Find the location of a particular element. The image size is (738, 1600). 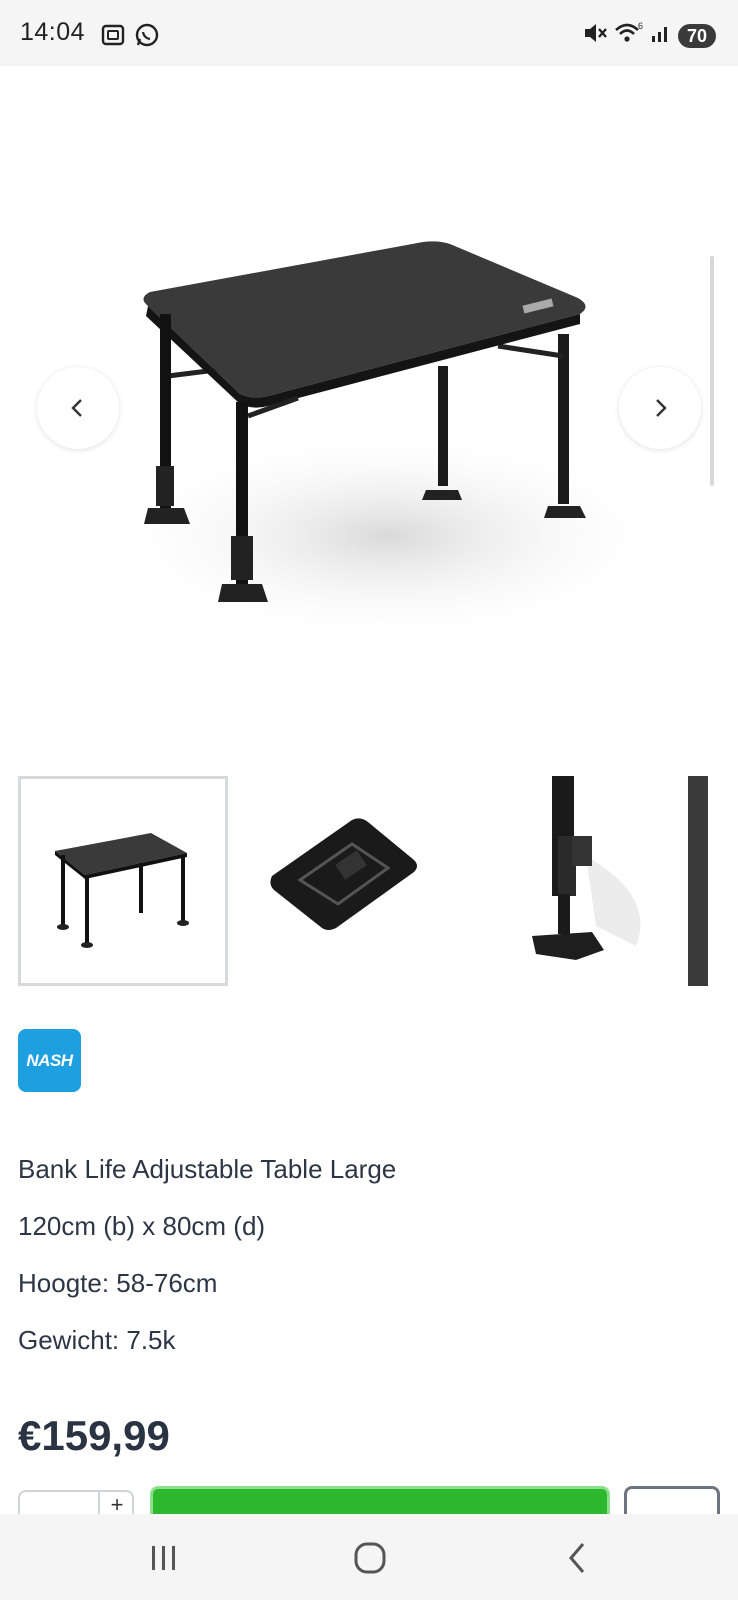

chevron-left-icon is located at coordinates (76, 408).